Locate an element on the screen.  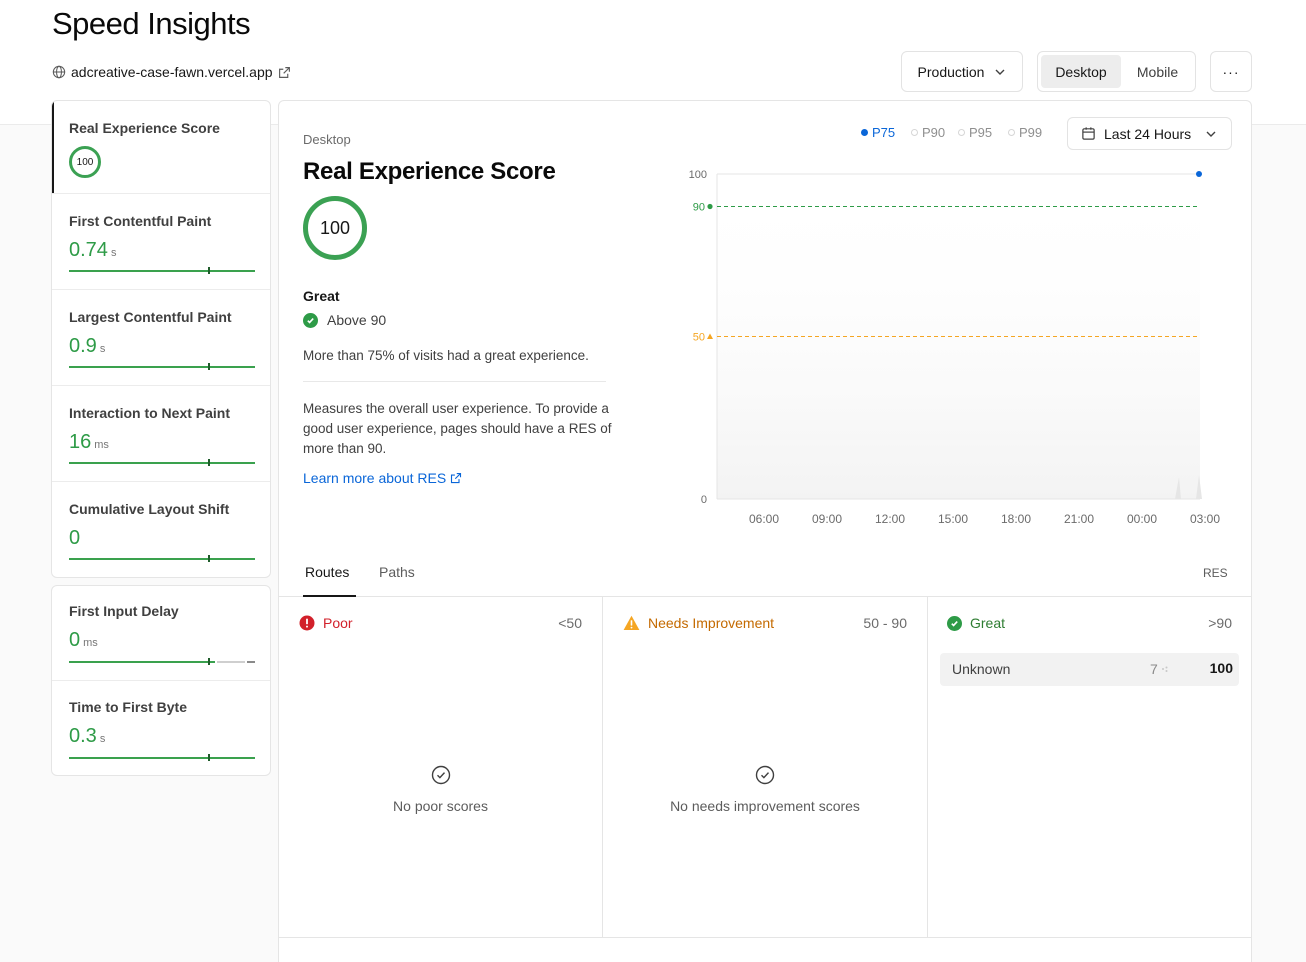
site-url: adcreative-case-fawn.vercel.app is located at coordinates (172, 72).